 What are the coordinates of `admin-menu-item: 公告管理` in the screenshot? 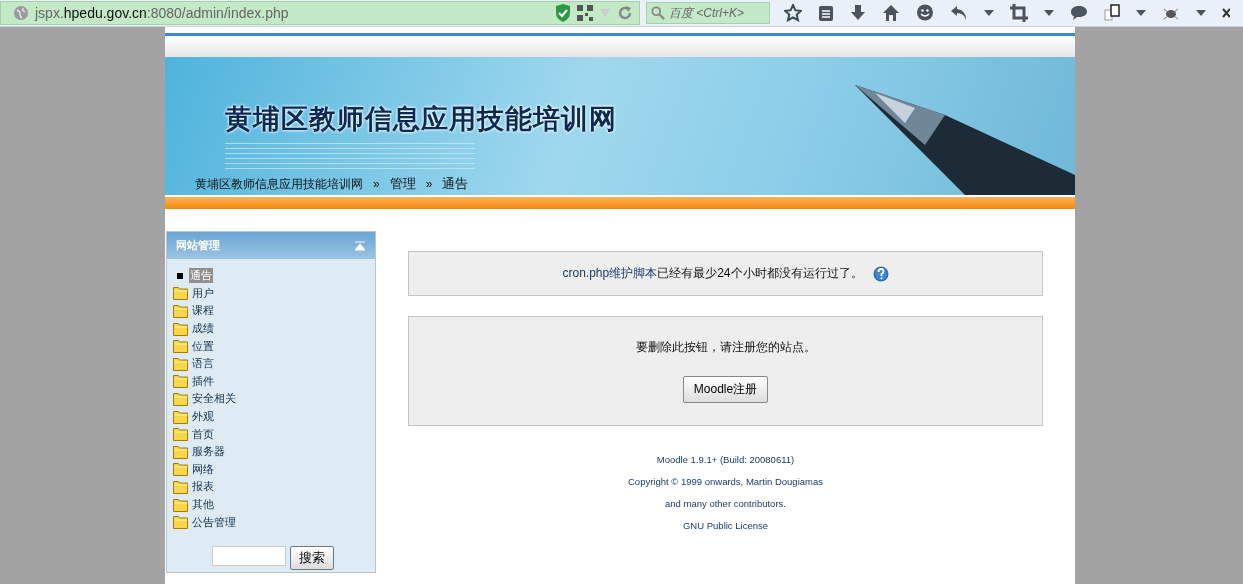 It's located at (214, 522).